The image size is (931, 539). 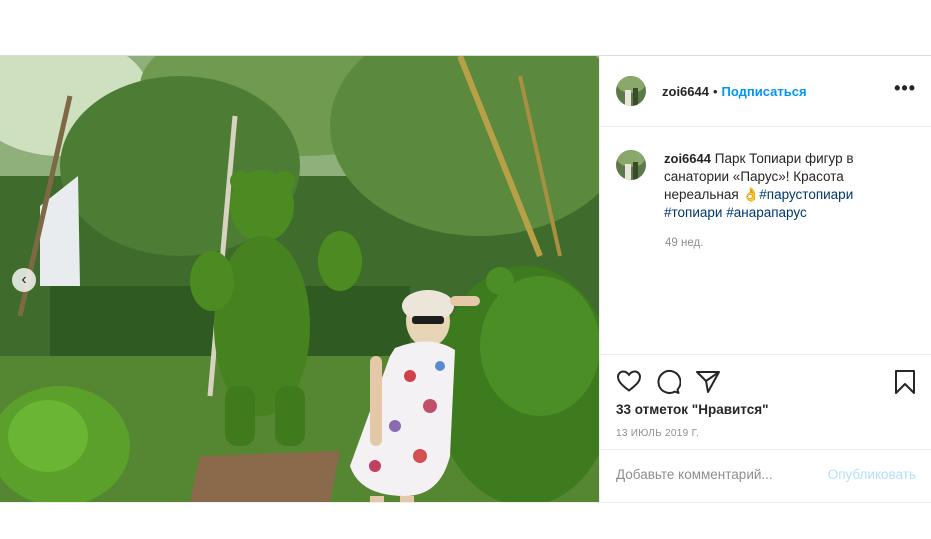 I want to click on share-icon, so click(x=708, y=382).